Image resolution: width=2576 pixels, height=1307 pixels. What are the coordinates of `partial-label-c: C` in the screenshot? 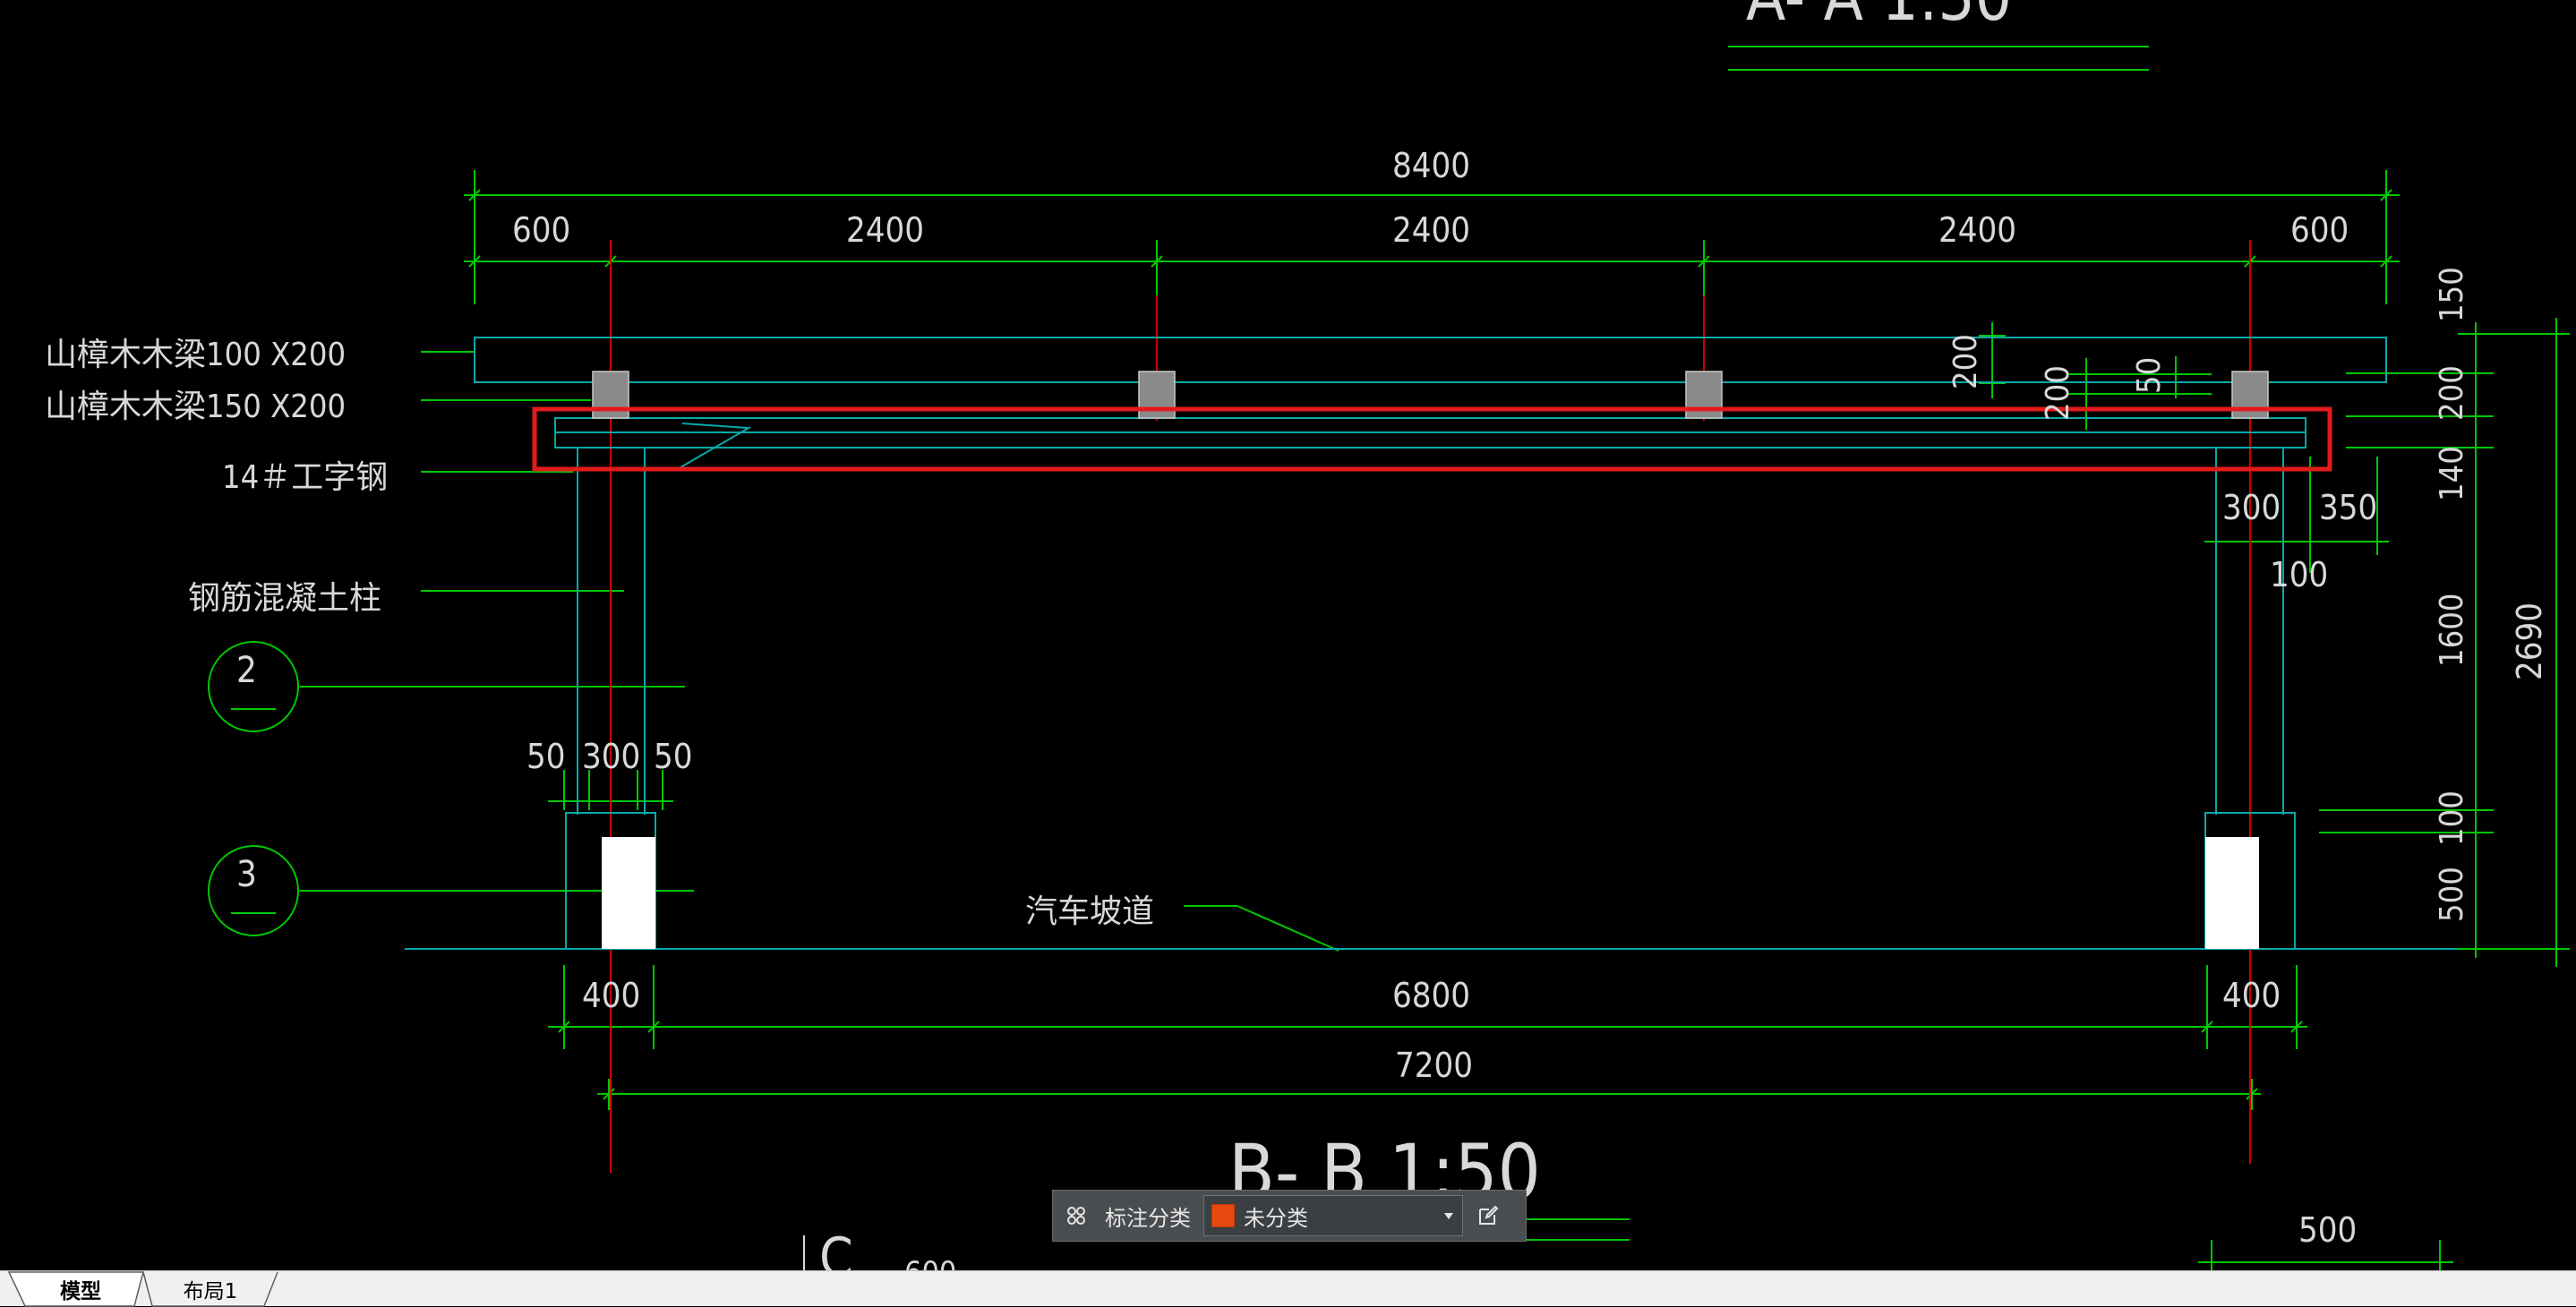 It's located at (836, 1248).